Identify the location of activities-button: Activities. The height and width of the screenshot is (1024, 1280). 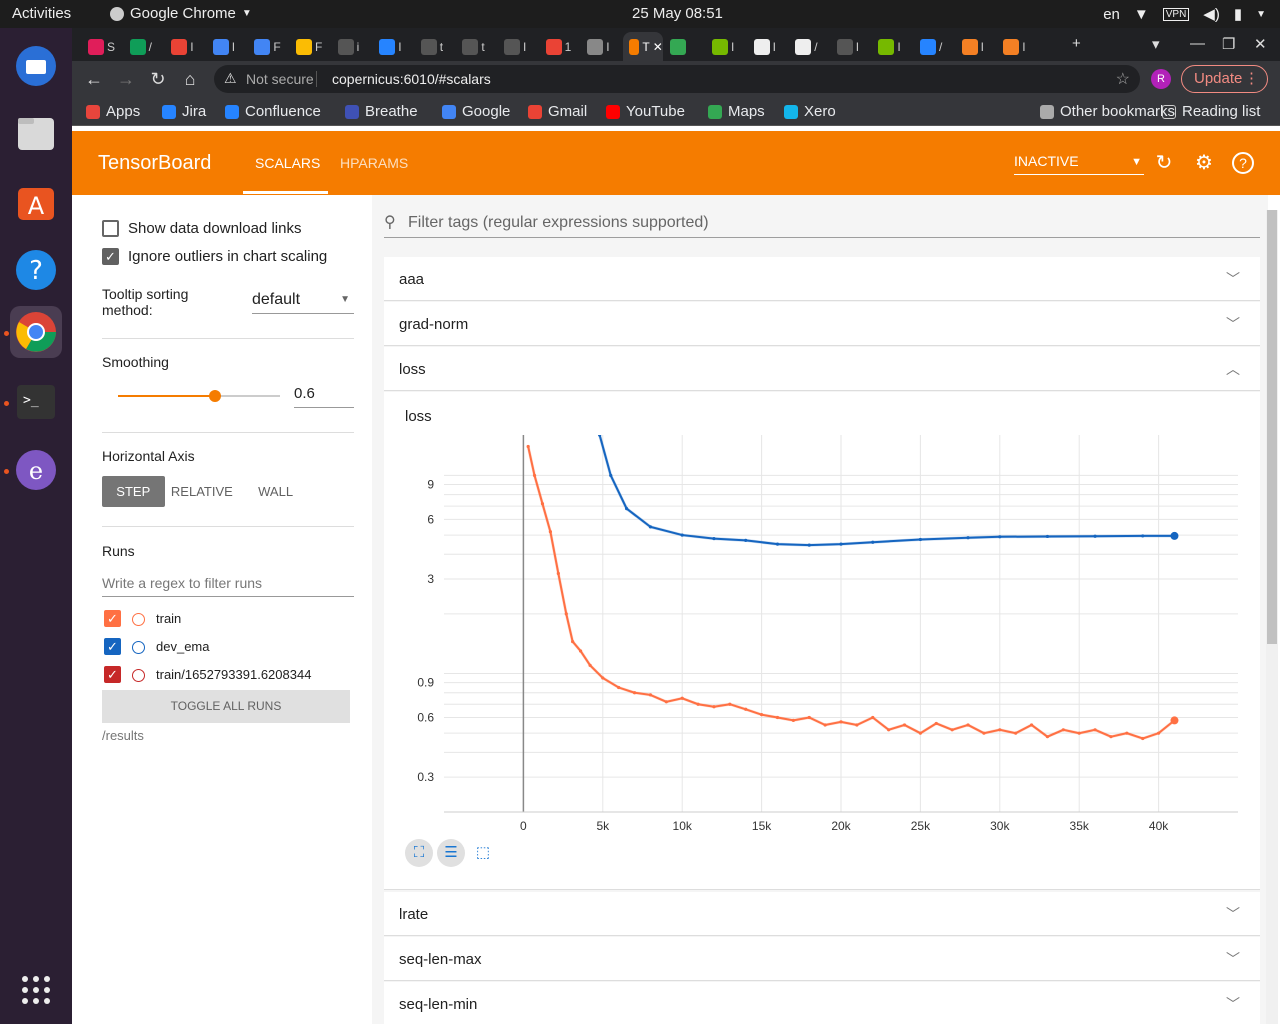
(41, 13).